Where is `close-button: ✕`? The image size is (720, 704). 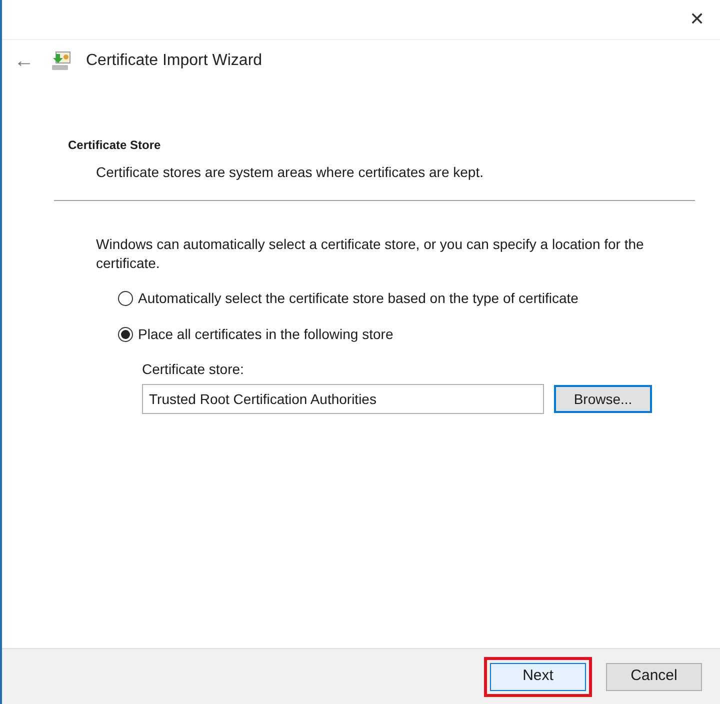
close-button: ✕ is located at coordinates (697, 19).